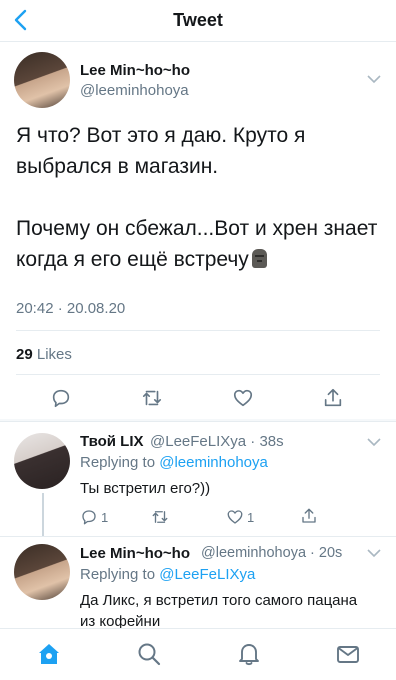 The image size is (396, 680). I want to click on search-icon, so click(149, 654).